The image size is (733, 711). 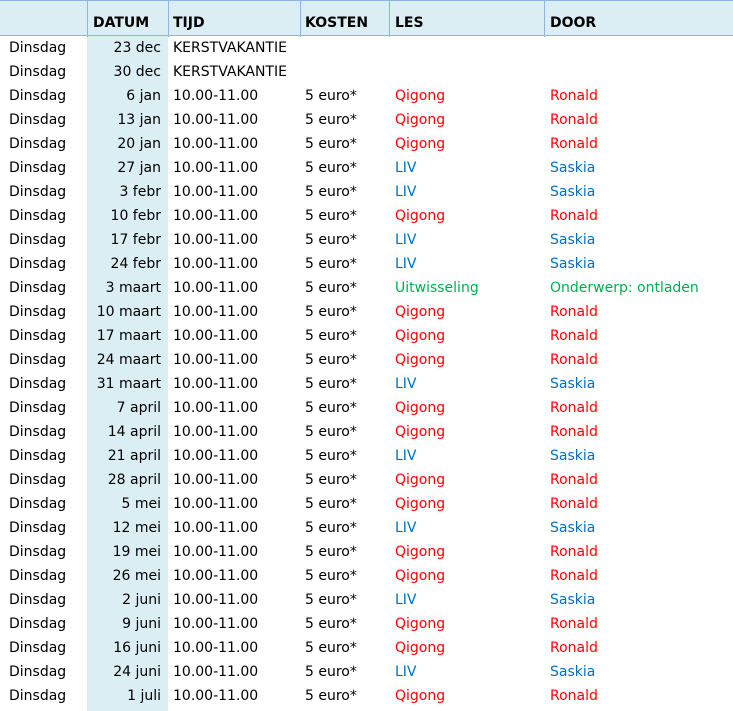 I want to click on date-cell: 10 febr, so click(x=135, y=216).